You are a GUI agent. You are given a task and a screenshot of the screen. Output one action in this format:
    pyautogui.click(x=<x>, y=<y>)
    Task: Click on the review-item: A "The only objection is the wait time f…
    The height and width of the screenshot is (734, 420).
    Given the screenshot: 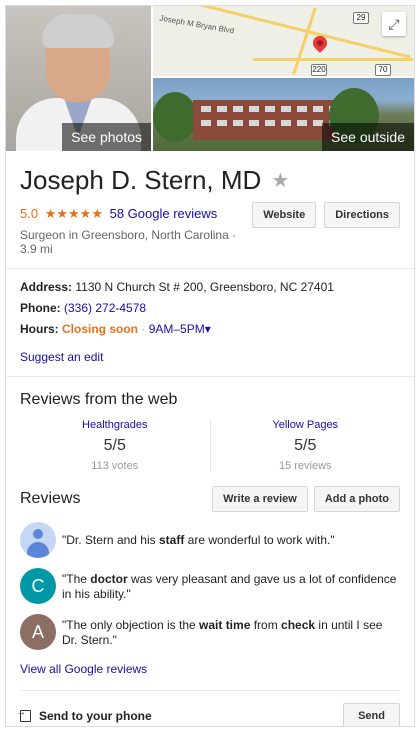 What is the action you would take?
    pyautogui.click(x=210, y=632)
    